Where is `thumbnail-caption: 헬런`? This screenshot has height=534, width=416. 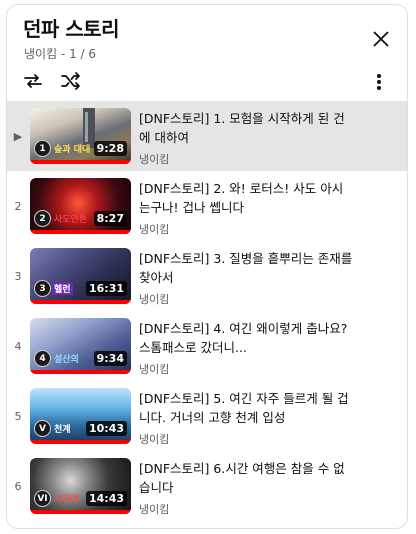
thumbnail-caption: 헬런 is located at coordinates (62, 288).